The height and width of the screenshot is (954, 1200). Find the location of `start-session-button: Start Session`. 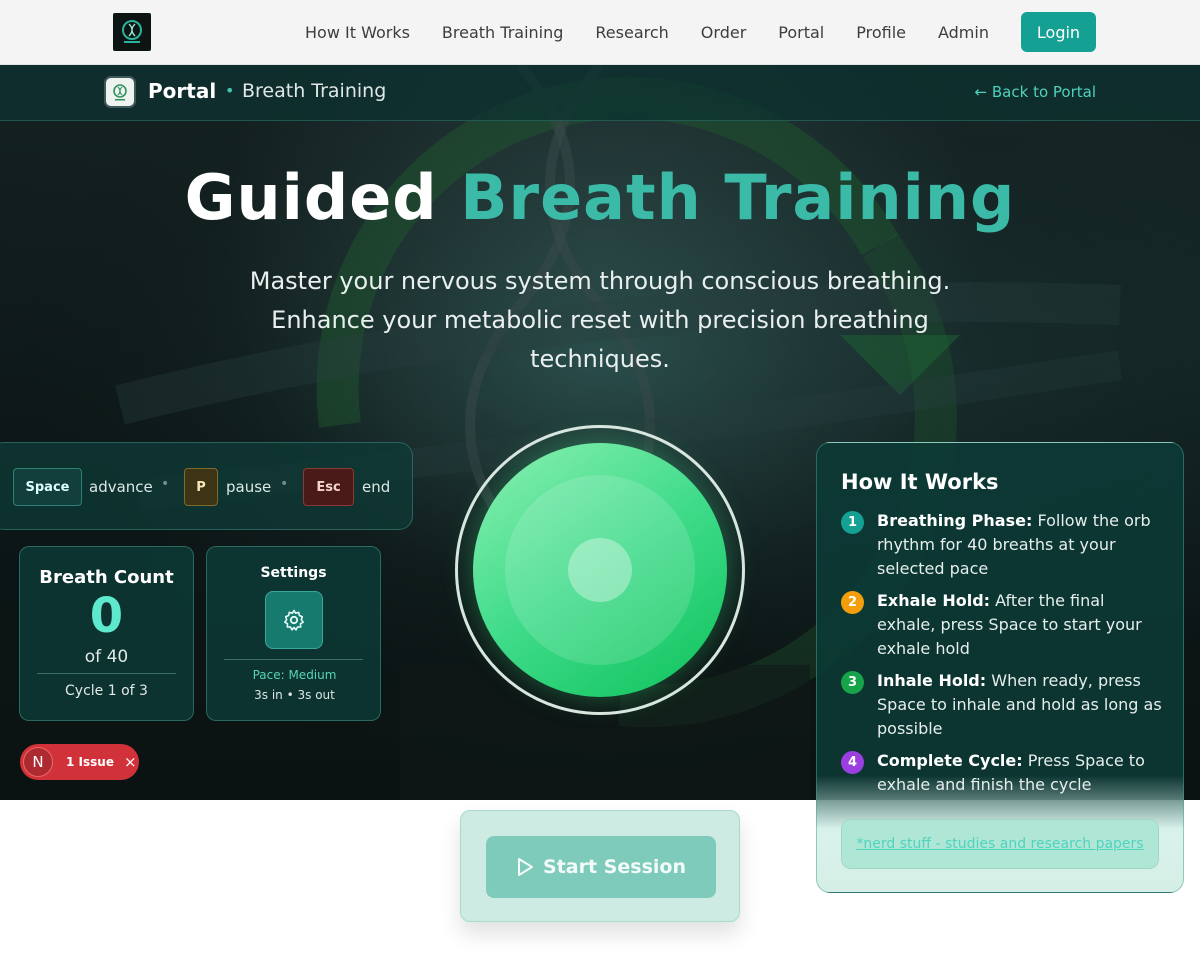

start-session-button: Start Session is located at coordinates (601, 867).